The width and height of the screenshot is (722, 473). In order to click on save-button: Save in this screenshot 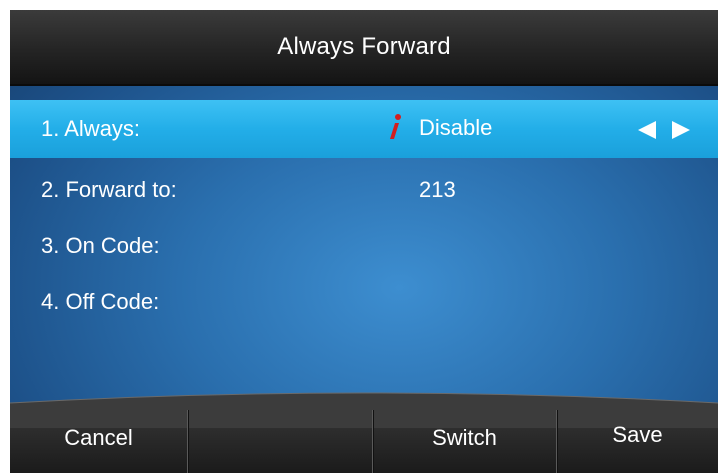, I will do `click(637, 438)`.